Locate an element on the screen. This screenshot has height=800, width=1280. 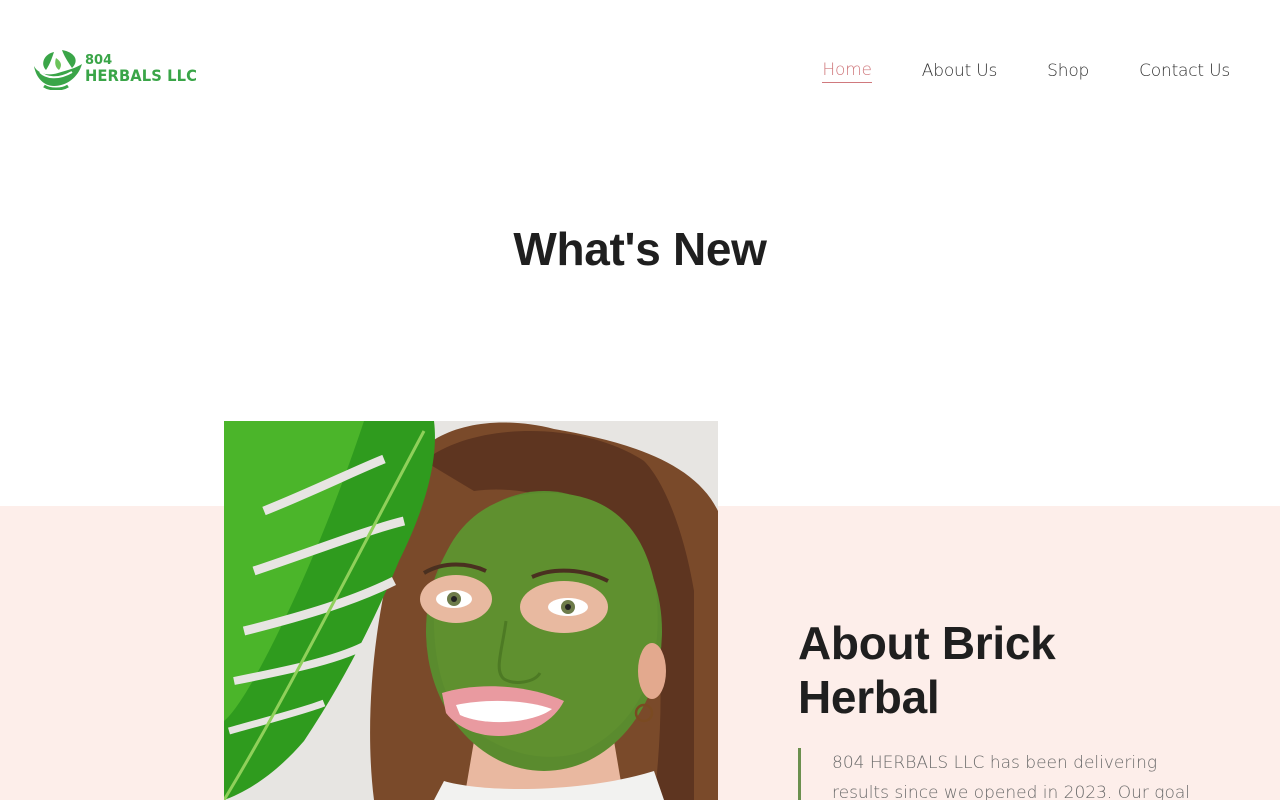
leaf-mortar-logo-icon is located at coordinates (58, 70).